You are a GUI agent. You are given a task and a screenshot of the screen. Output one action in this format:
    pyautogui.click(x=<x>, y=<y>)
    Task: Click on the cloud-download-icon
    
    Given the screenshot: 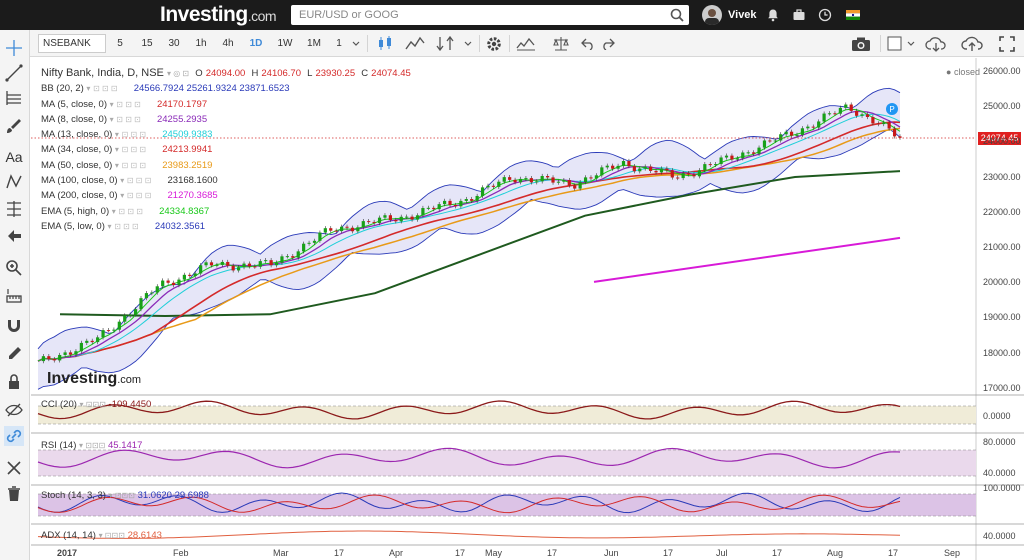 What is the action you would take?
    pyautogui.click(x=936, y=44)
    